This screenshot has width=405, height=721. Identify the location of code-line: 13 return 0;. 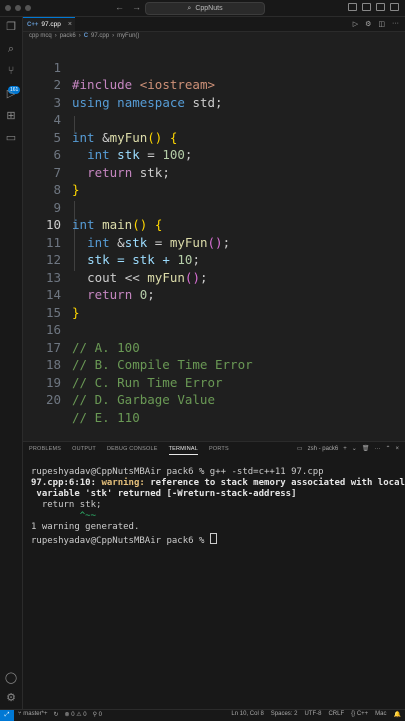
(214, 277).